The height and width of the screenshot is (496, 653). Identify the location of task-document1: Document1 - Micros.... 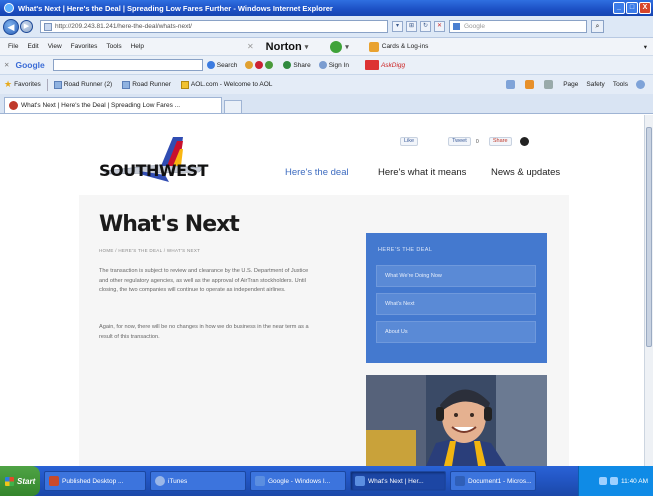
(493, 481).